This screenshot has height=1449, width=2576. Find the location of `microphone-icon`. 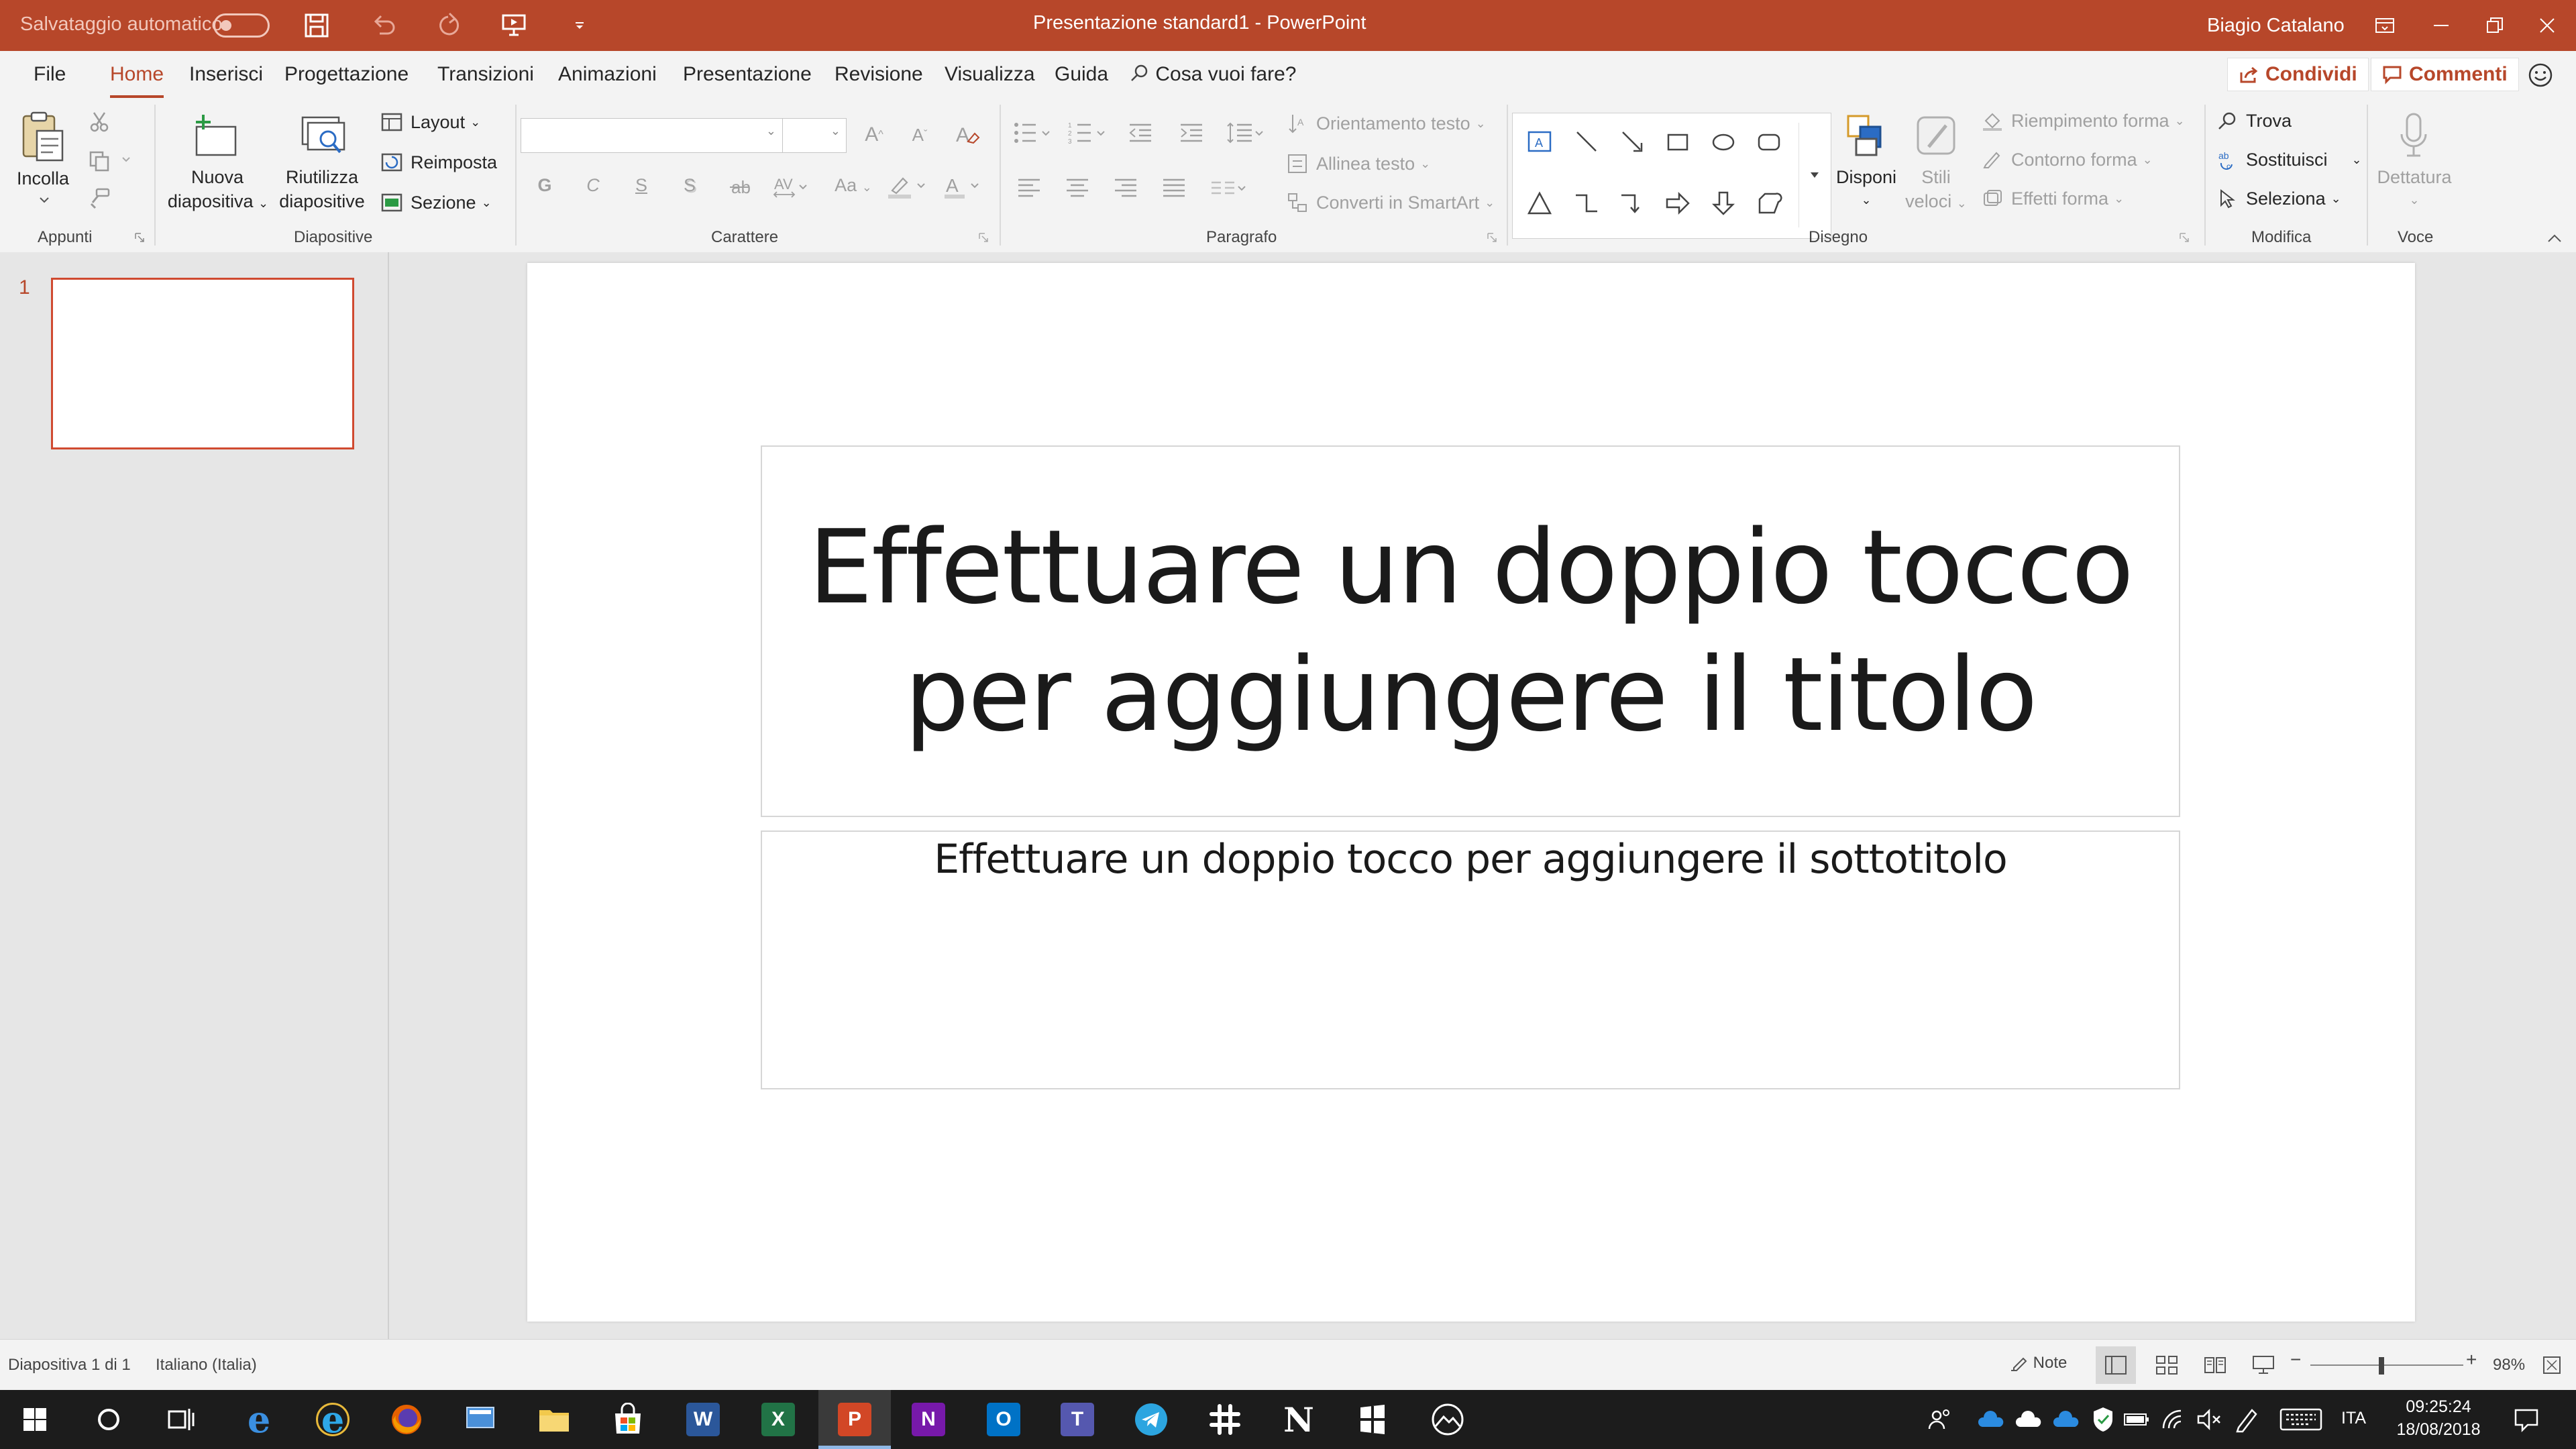

microphone-icon is located at coordinates (2413, 135).